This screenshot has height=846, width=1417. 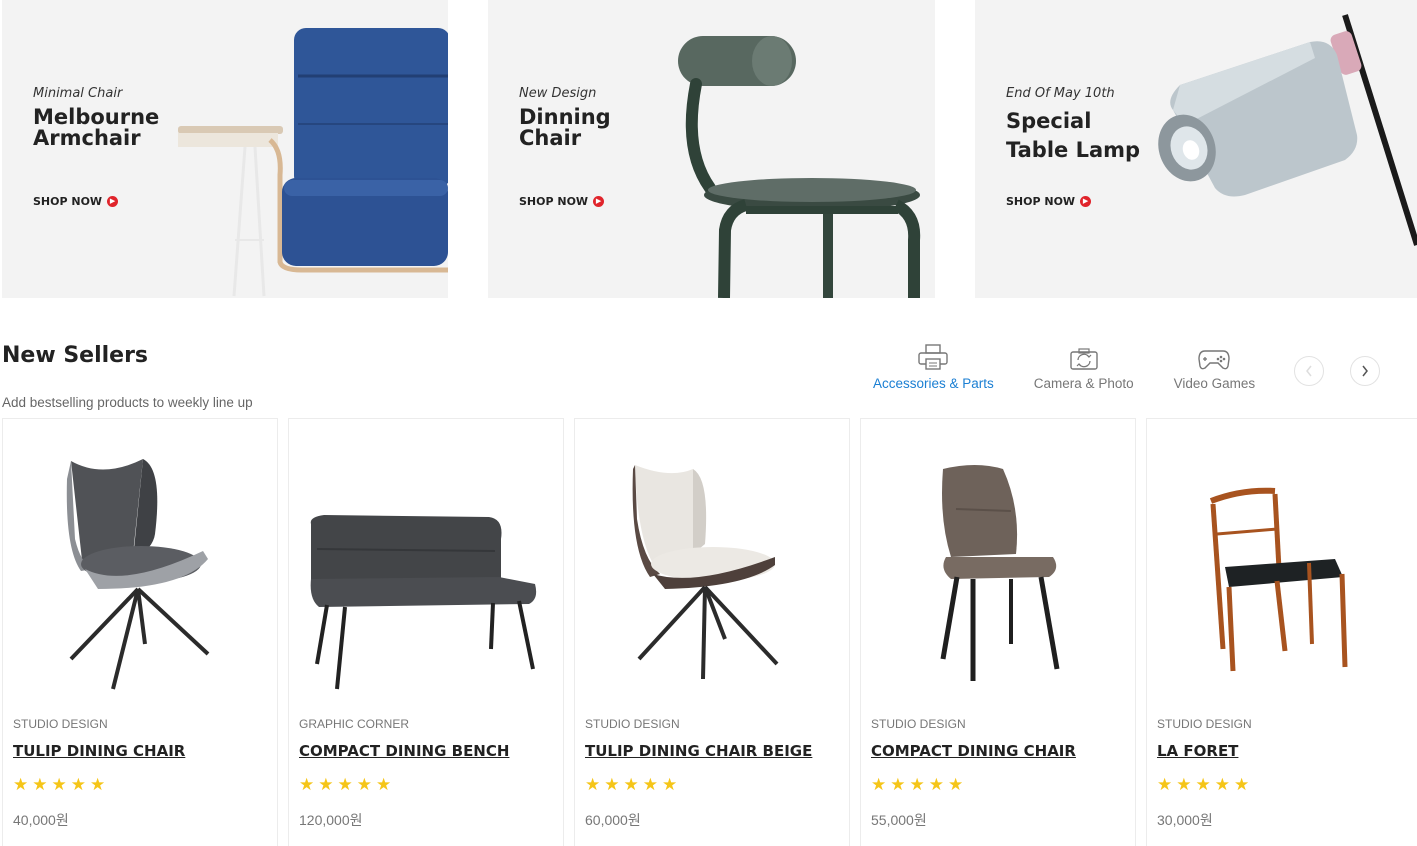 I want to click on carousel-prev-button, so click(x=1309, y=371).